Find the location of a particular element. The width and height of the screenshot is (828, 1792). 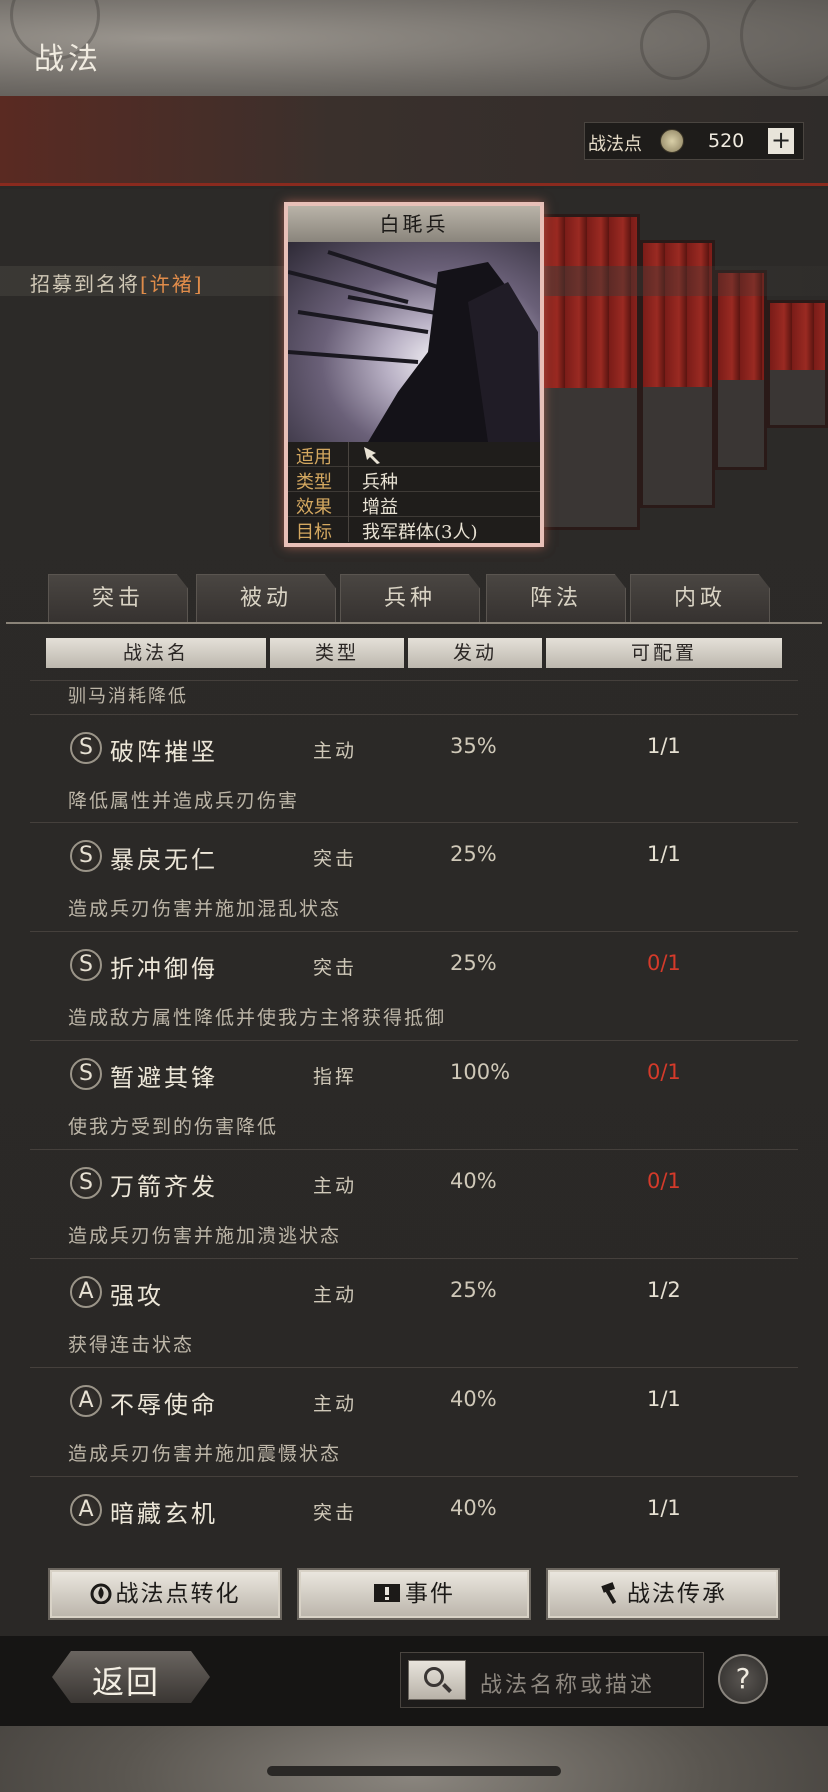

skill-name: 破阵摧坚 is located at coordinates (164, 752).